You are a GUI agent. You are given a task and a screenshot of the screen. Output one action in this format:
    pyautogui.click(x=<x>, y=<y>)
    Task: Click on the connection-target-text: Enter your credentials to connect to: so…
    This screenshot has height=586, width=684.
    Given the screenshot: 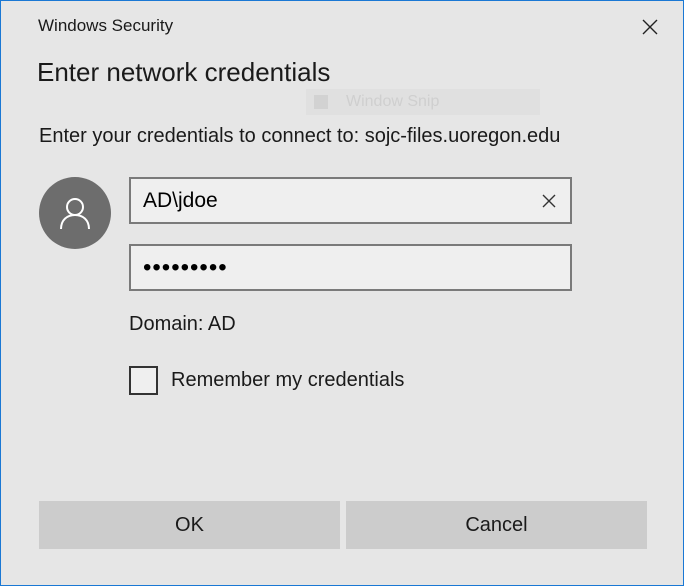 What is the action you would take?
    pyautogui.click(x=300, y=136)
    